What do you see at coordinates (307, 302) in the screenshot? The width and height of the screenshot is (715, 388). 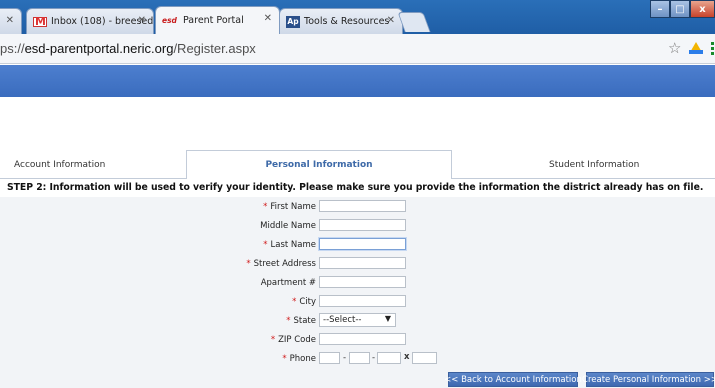 I see `city-label-text: City` at bounding box center [307, 302].